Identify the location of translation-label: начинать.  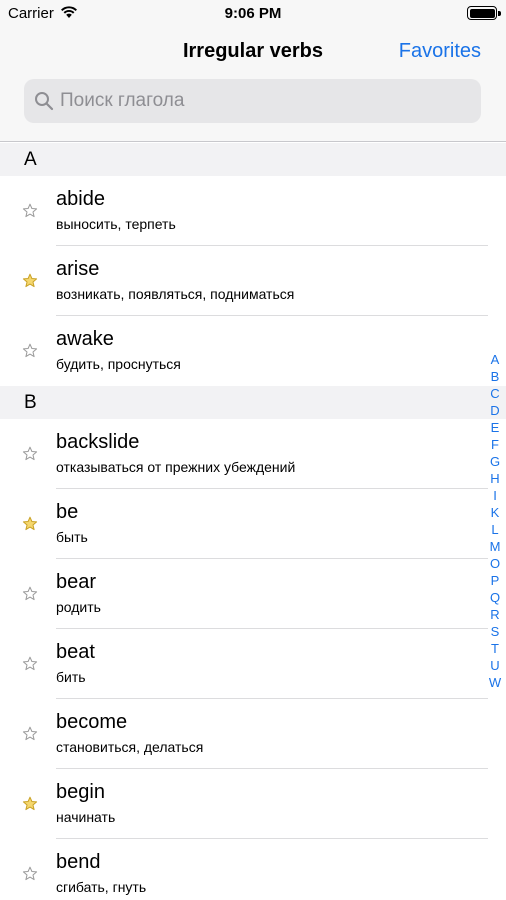
(86, 817).